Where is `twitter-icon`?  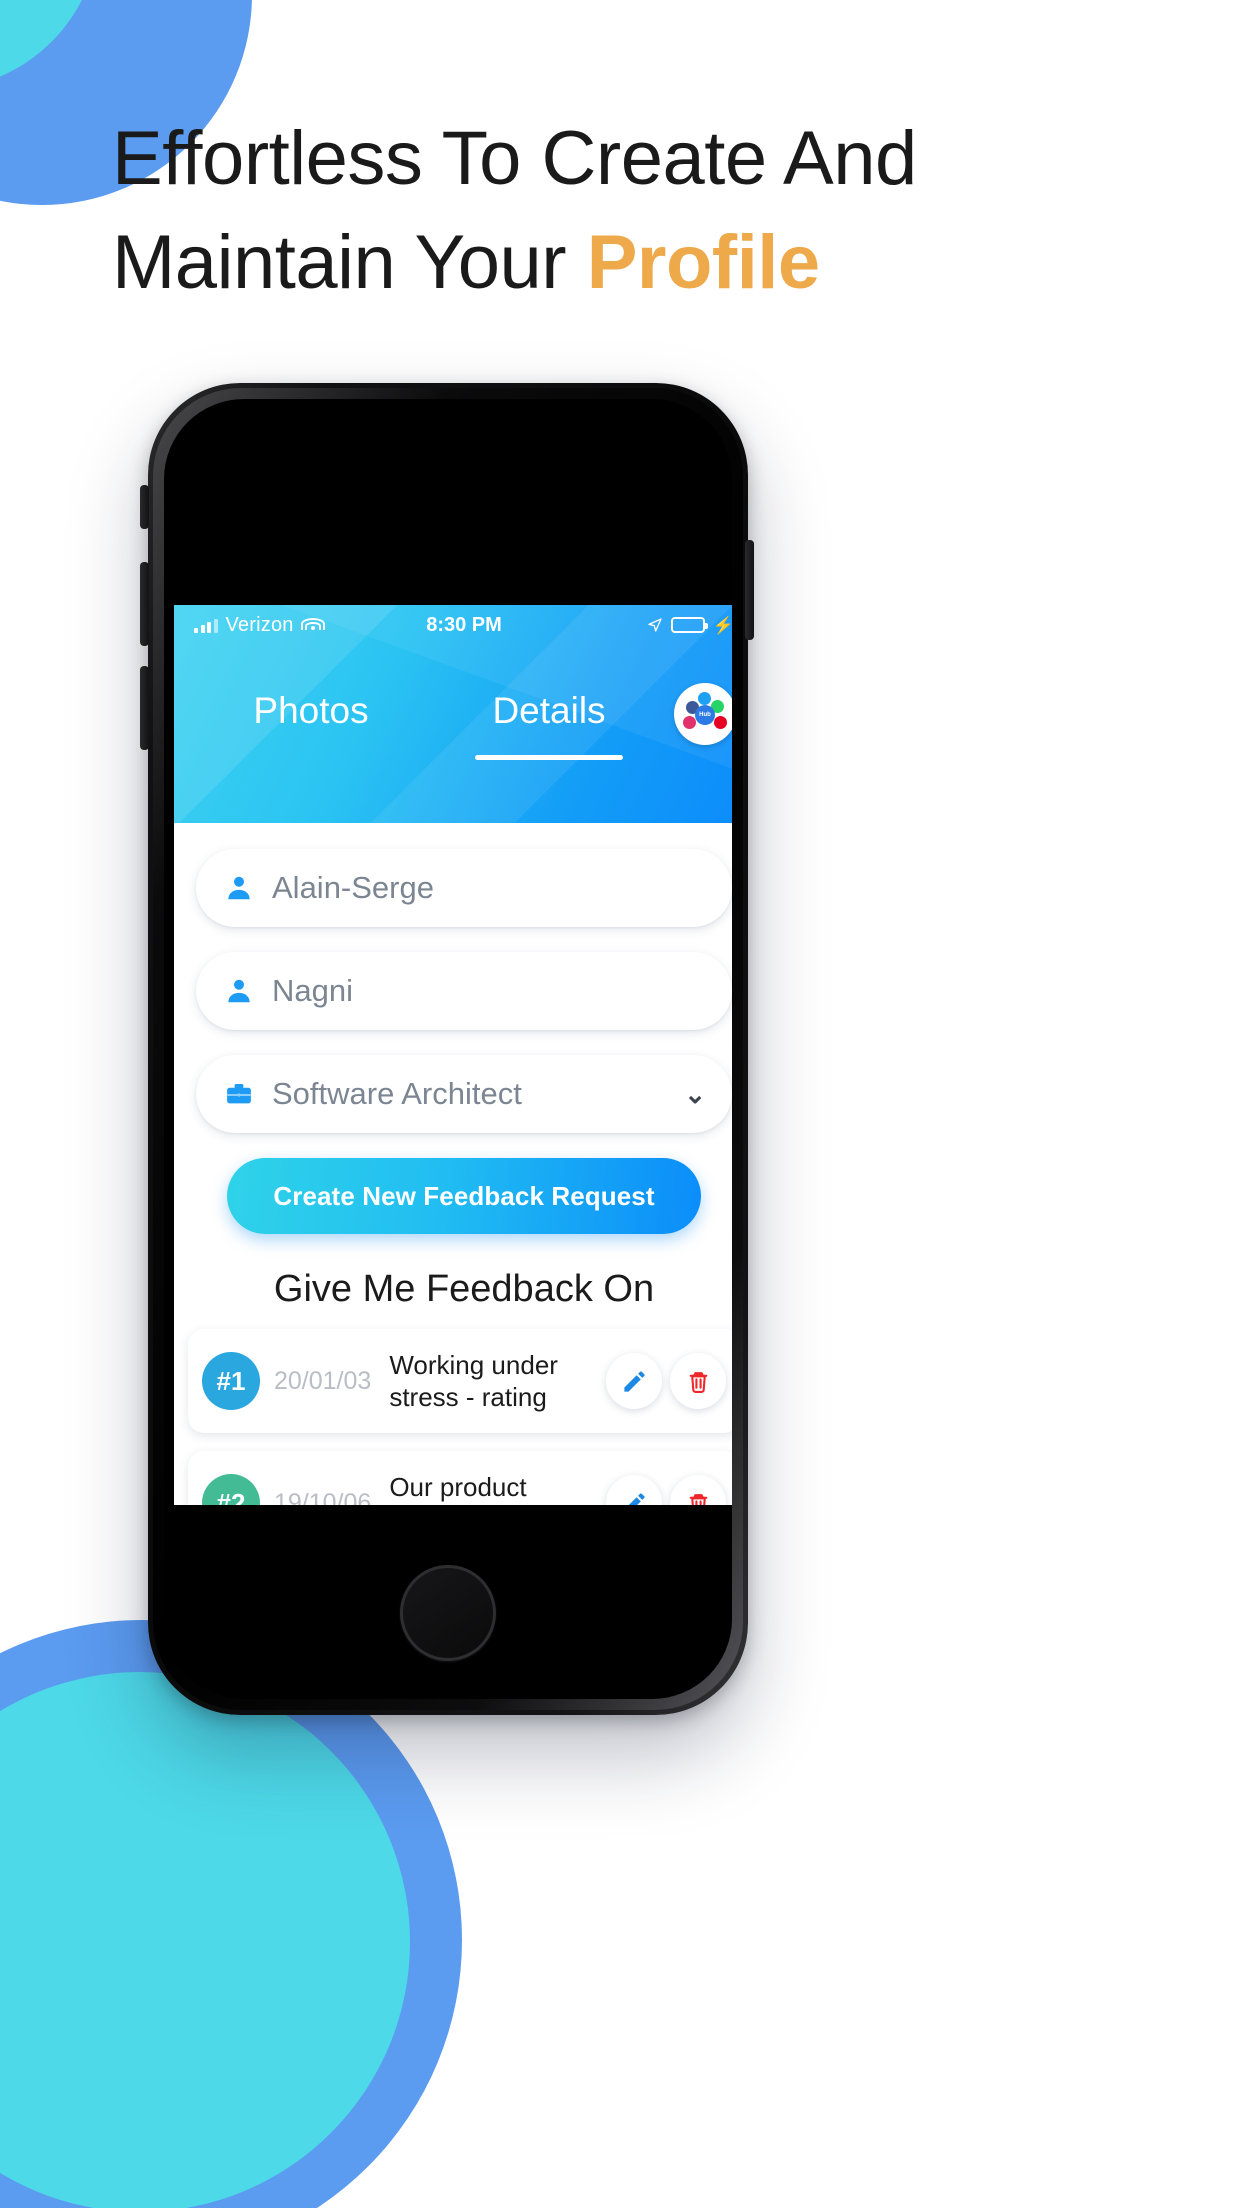 twitter-icon is located at coordinates (704, 698).